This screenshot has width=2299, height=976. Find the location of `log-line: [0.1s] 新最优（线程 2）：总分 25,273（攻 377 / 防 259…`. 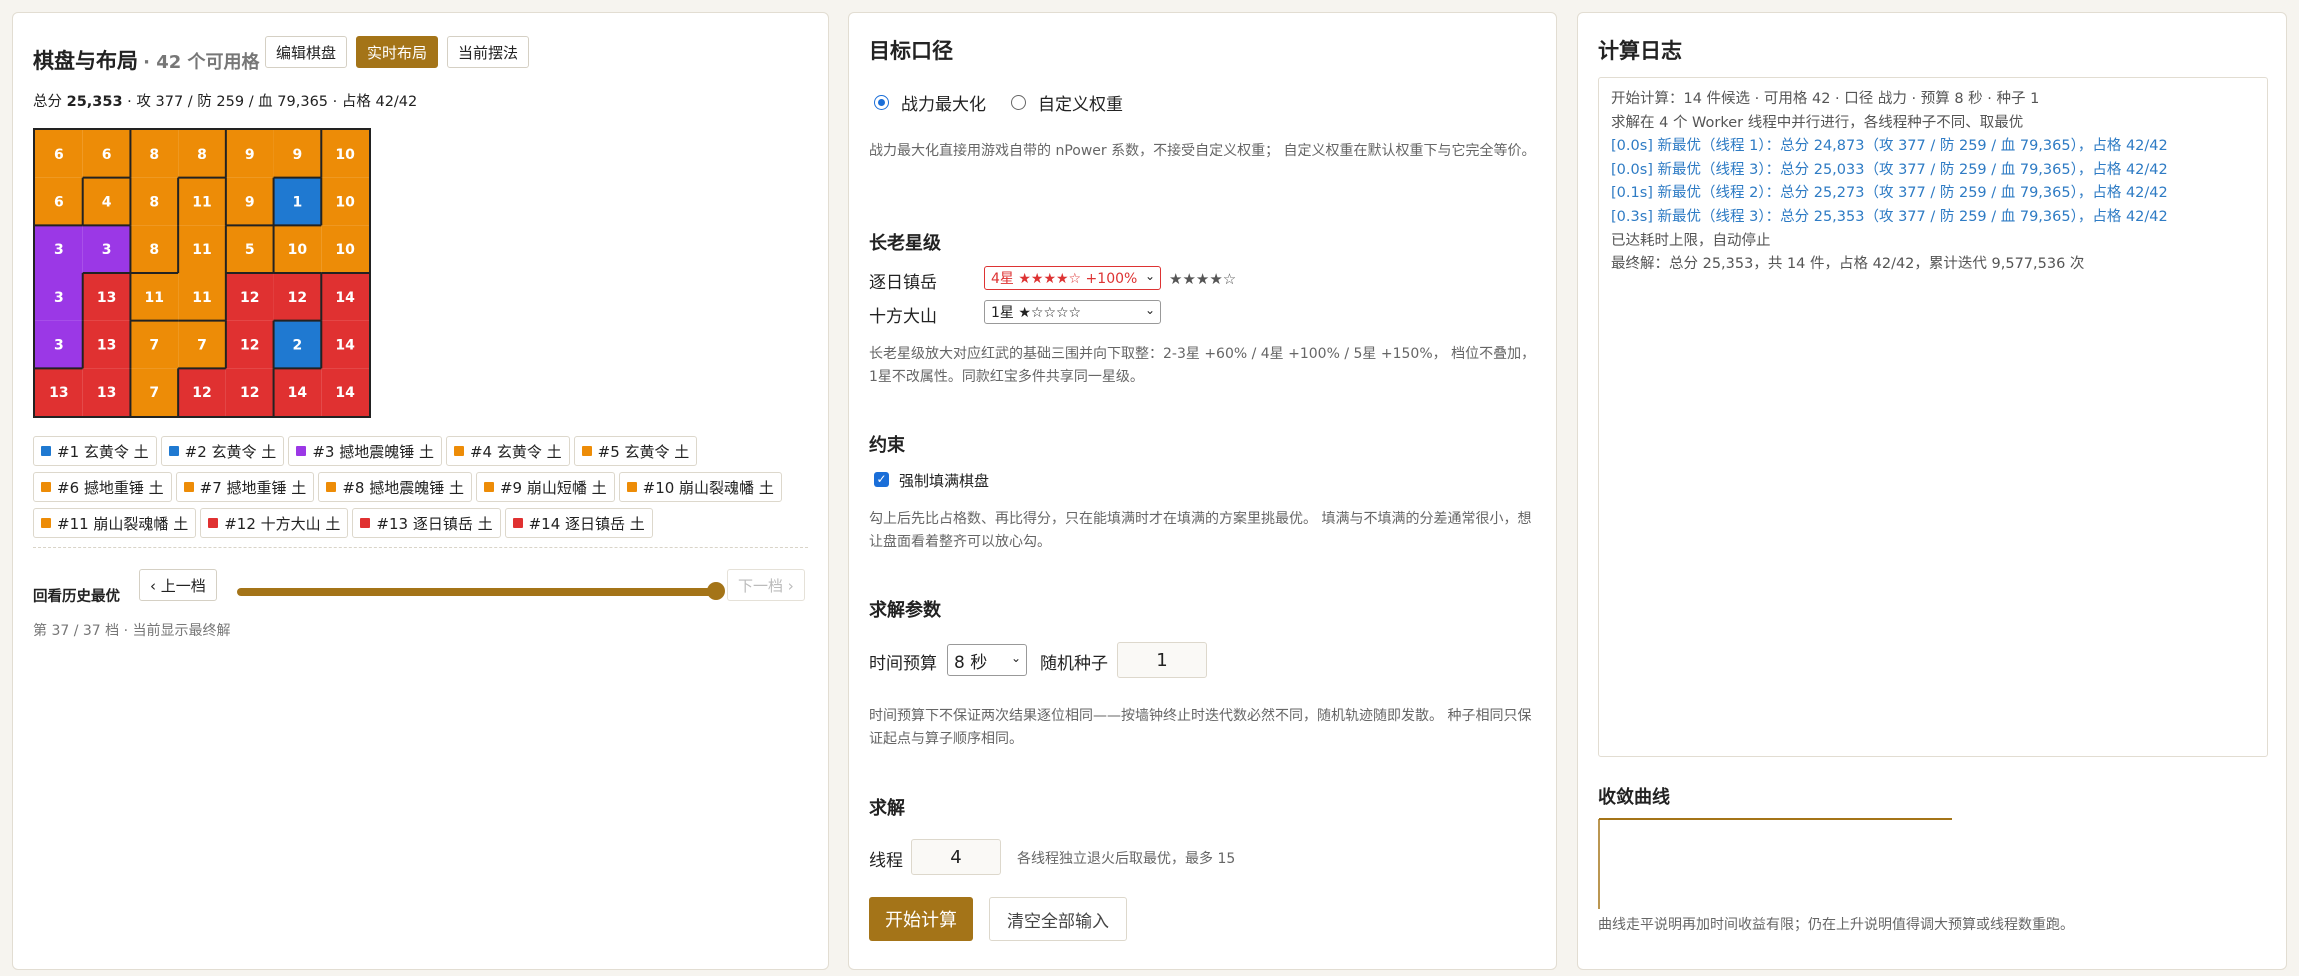

log-line: [0.1s] 新最优（线程 2）：总分 25,273（攻 377 / 防 259… is located at coordinates (1889, 193).